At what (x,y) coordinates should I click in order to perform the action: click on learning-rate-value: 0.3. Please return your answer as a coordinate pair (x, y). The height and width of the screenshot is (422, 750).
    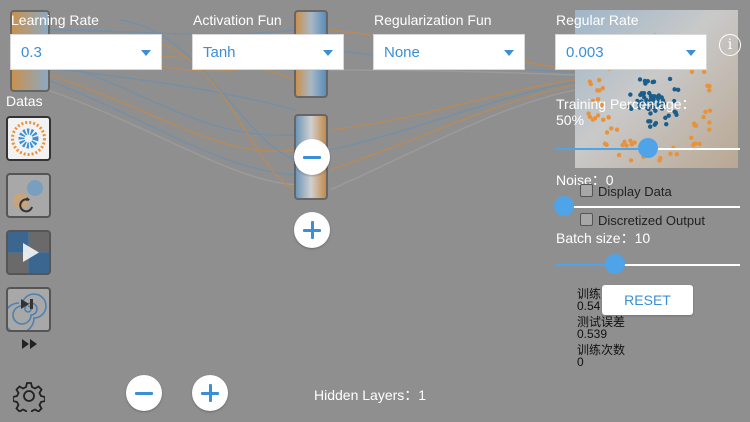
    Looking at the image, I should click on (31, 52).